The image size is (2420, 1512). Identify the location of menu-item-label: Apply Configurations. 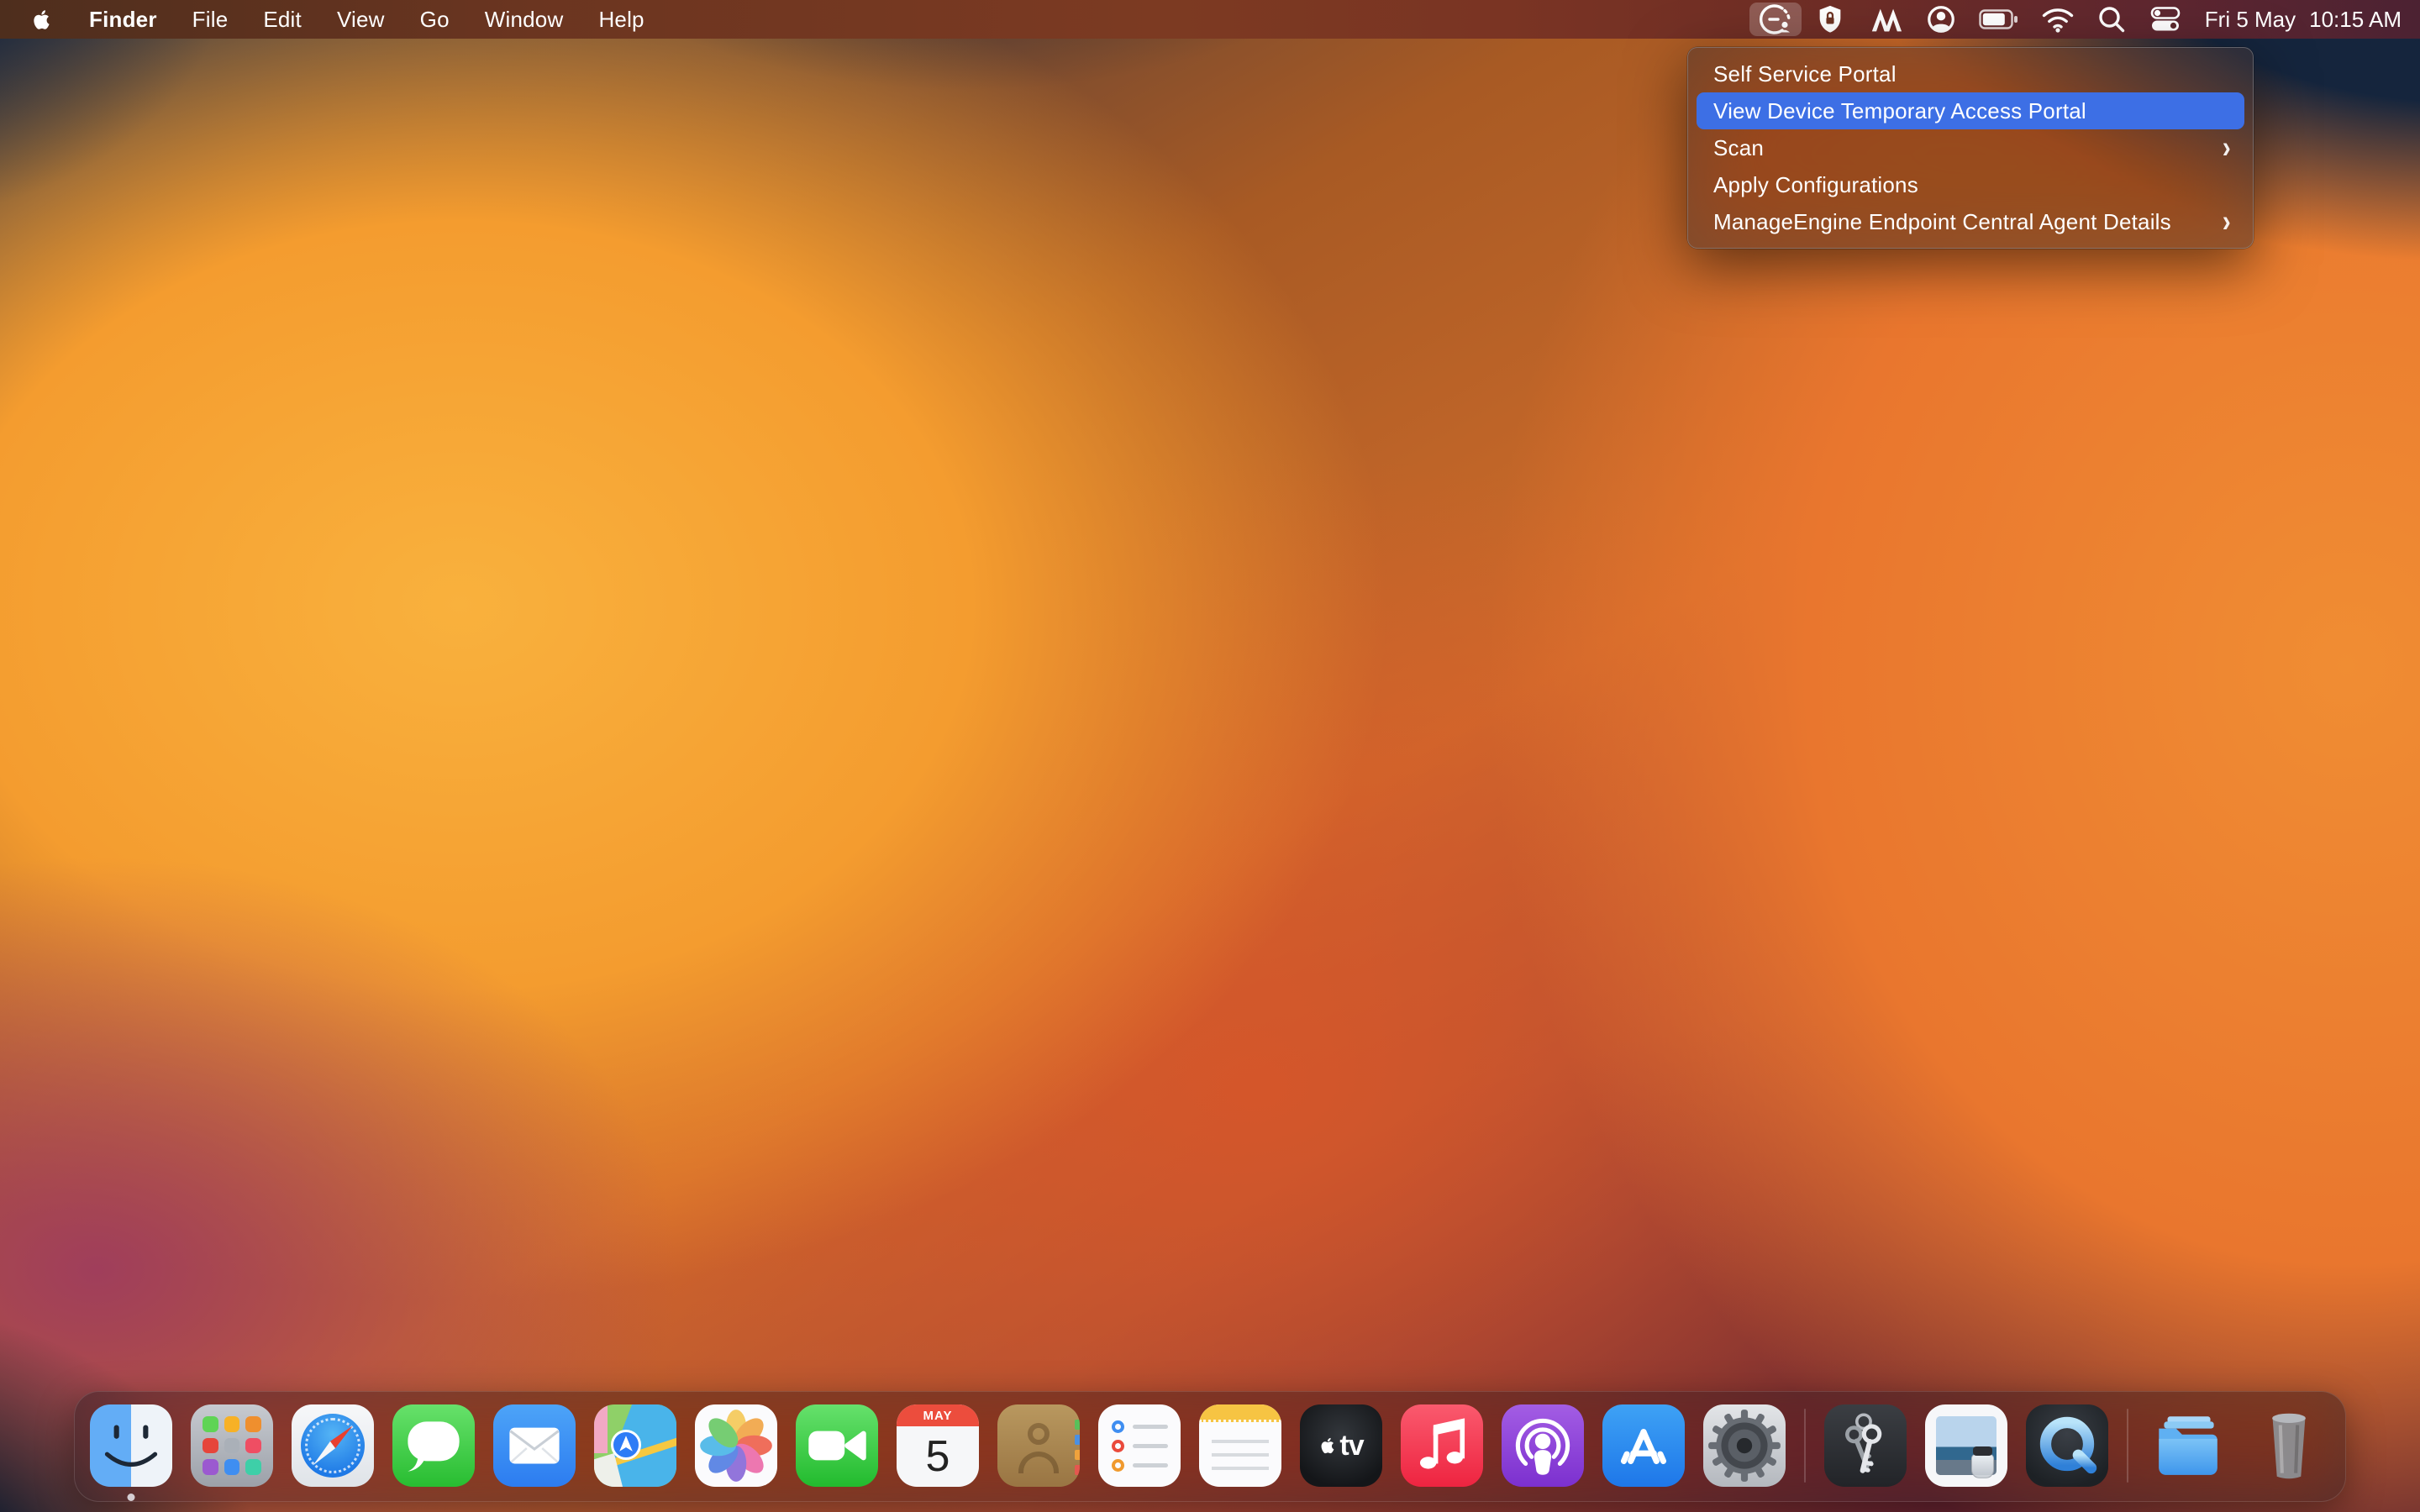
(1815, 184).